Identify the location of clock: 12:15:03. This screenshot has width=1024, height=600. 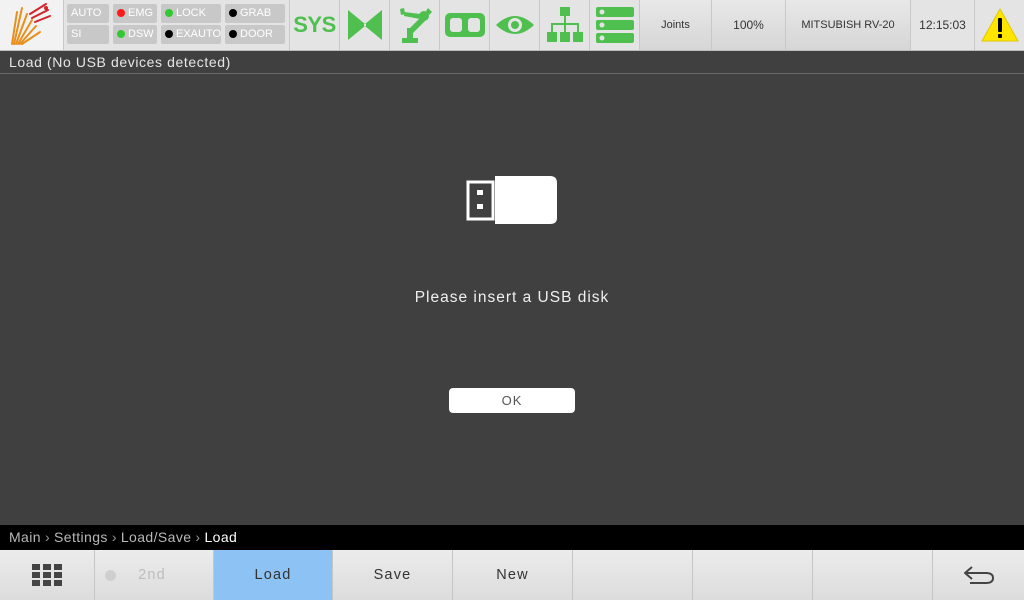
(942, 25).